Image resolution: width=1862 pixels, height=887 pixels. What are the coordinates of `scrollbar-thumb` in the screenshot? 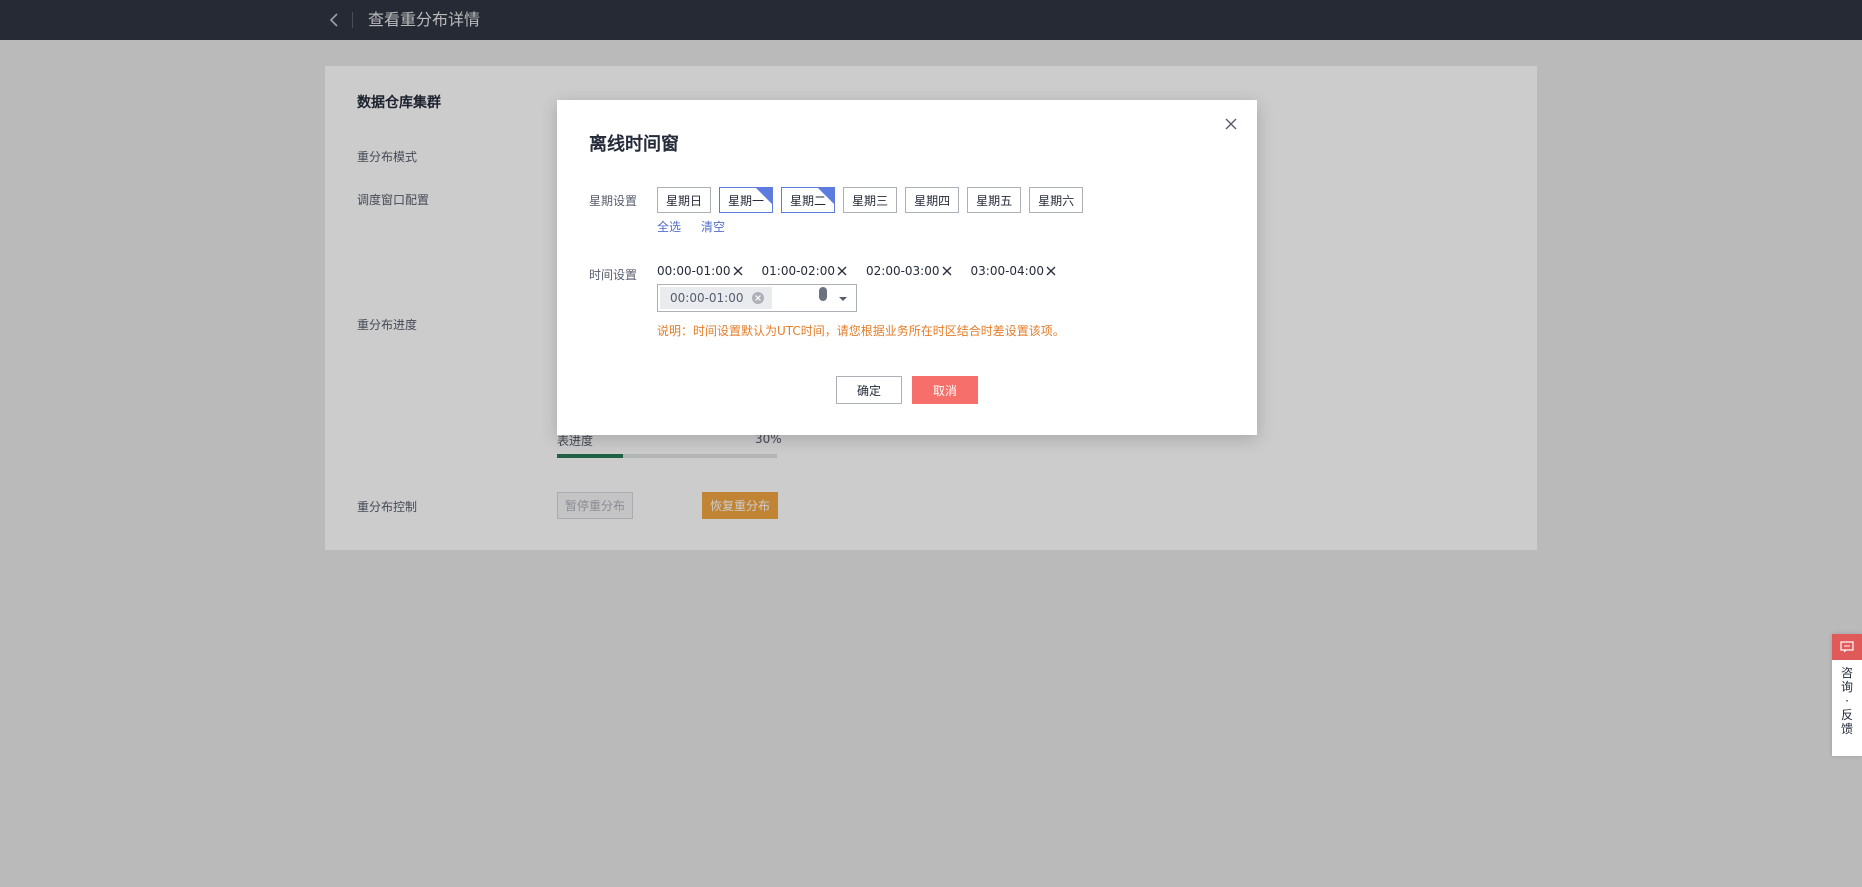 It's located at (823, 294).